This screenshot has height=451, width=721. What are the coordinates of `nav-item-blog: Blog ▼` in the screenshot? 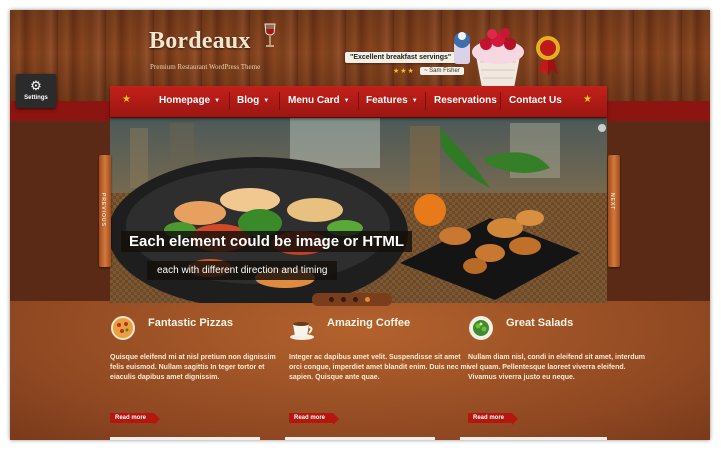 It's located at (253, 100).